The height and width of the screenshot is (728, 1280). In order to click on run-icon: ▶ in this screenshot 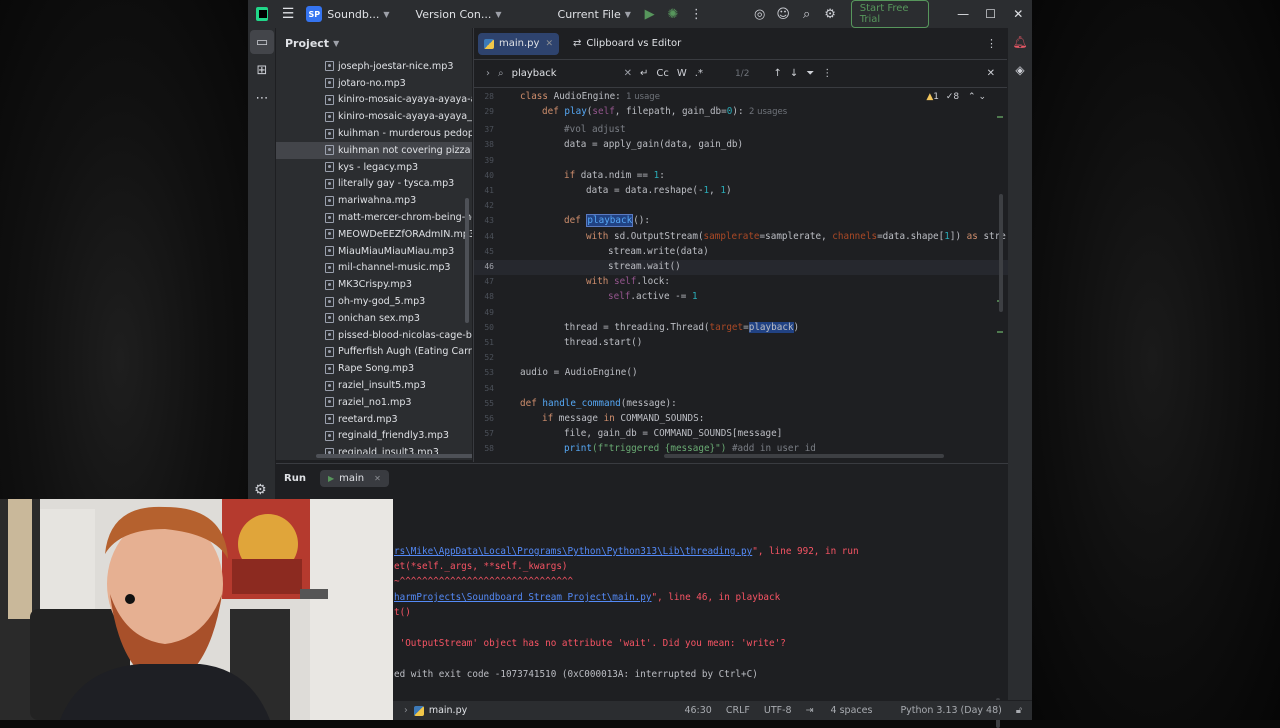, I will do `click(649, 14)`.